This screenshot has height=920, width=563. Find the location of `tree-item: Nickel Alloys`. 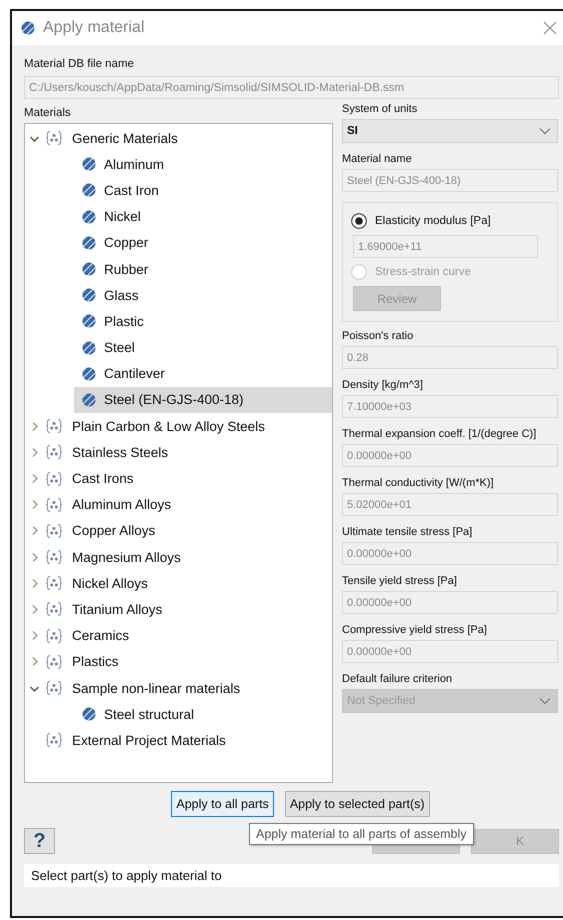

tree-item: Nickel Alloys is located at coordinates (178, 583).